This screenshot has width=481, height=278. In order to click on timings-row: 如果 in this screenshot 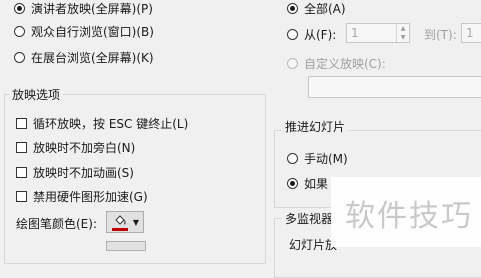, I will do `click(307, 183)`.